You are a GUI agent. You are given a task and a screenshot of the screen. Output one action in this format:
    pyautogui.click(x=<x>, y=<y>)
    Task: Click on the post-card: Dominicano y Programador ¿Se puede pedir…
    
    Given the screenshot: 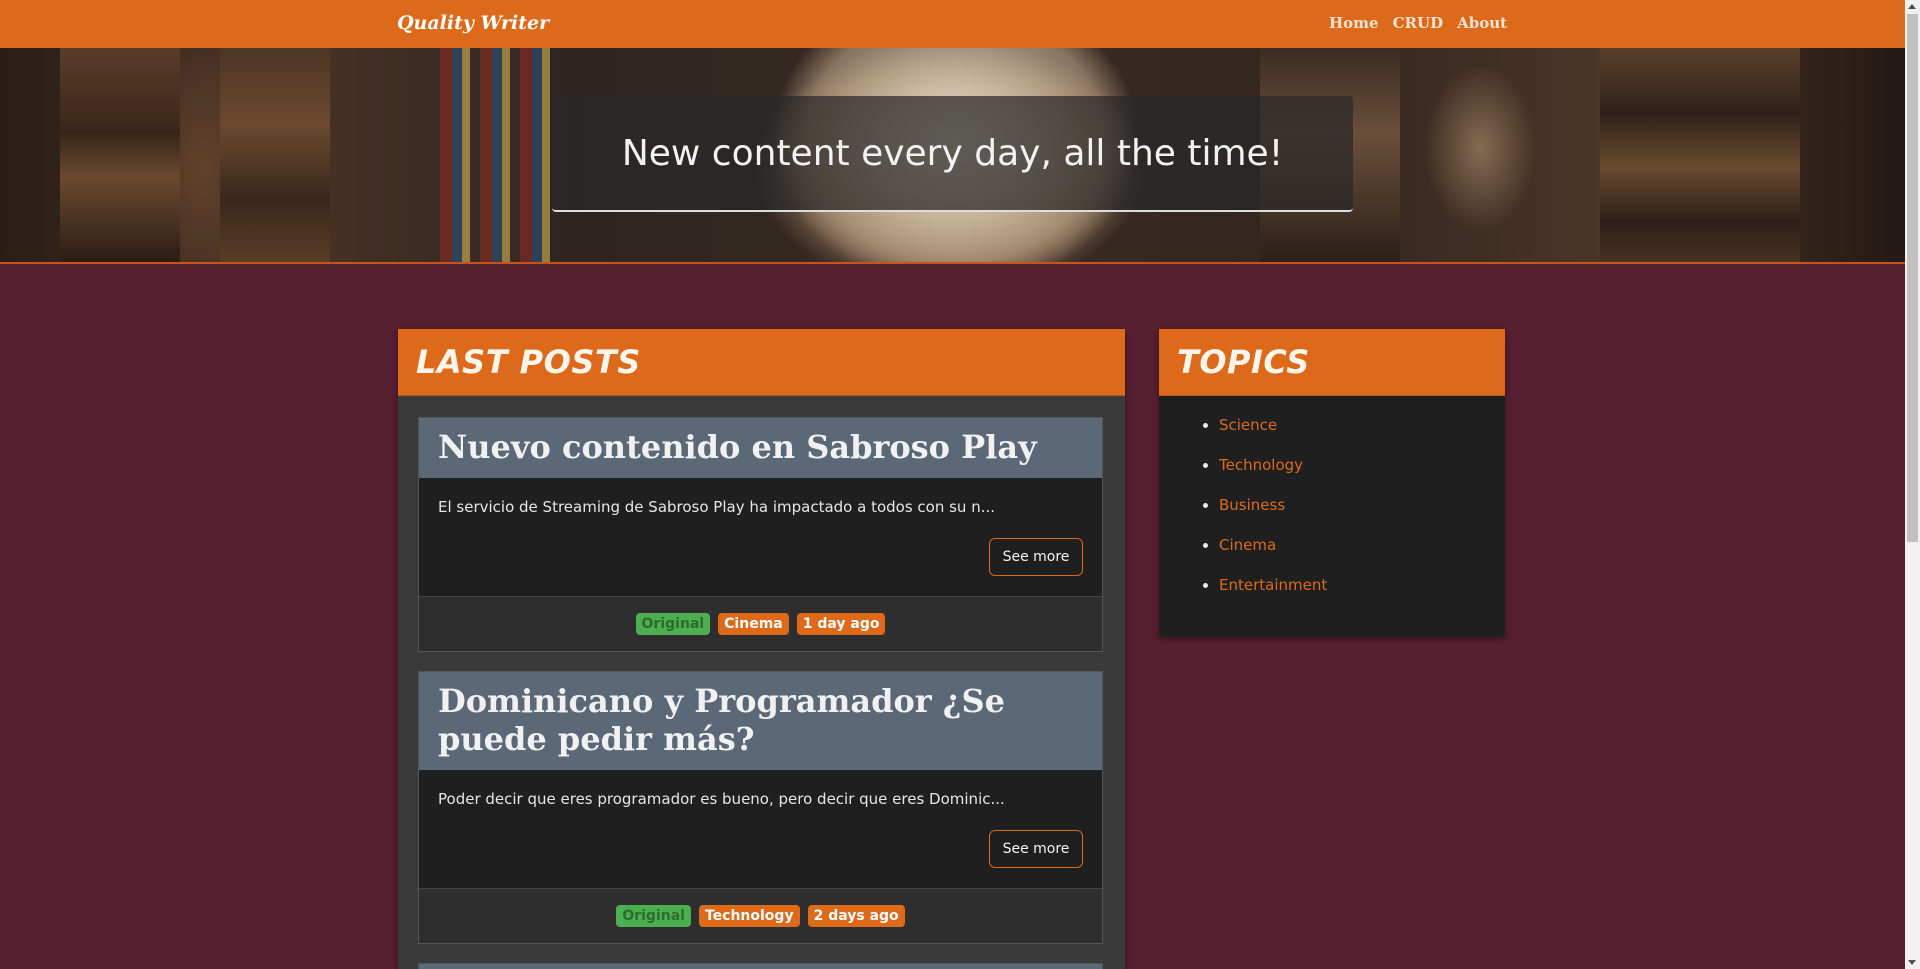 What is the action you would take?
    pyautogui.click(x=760, y=807)
    